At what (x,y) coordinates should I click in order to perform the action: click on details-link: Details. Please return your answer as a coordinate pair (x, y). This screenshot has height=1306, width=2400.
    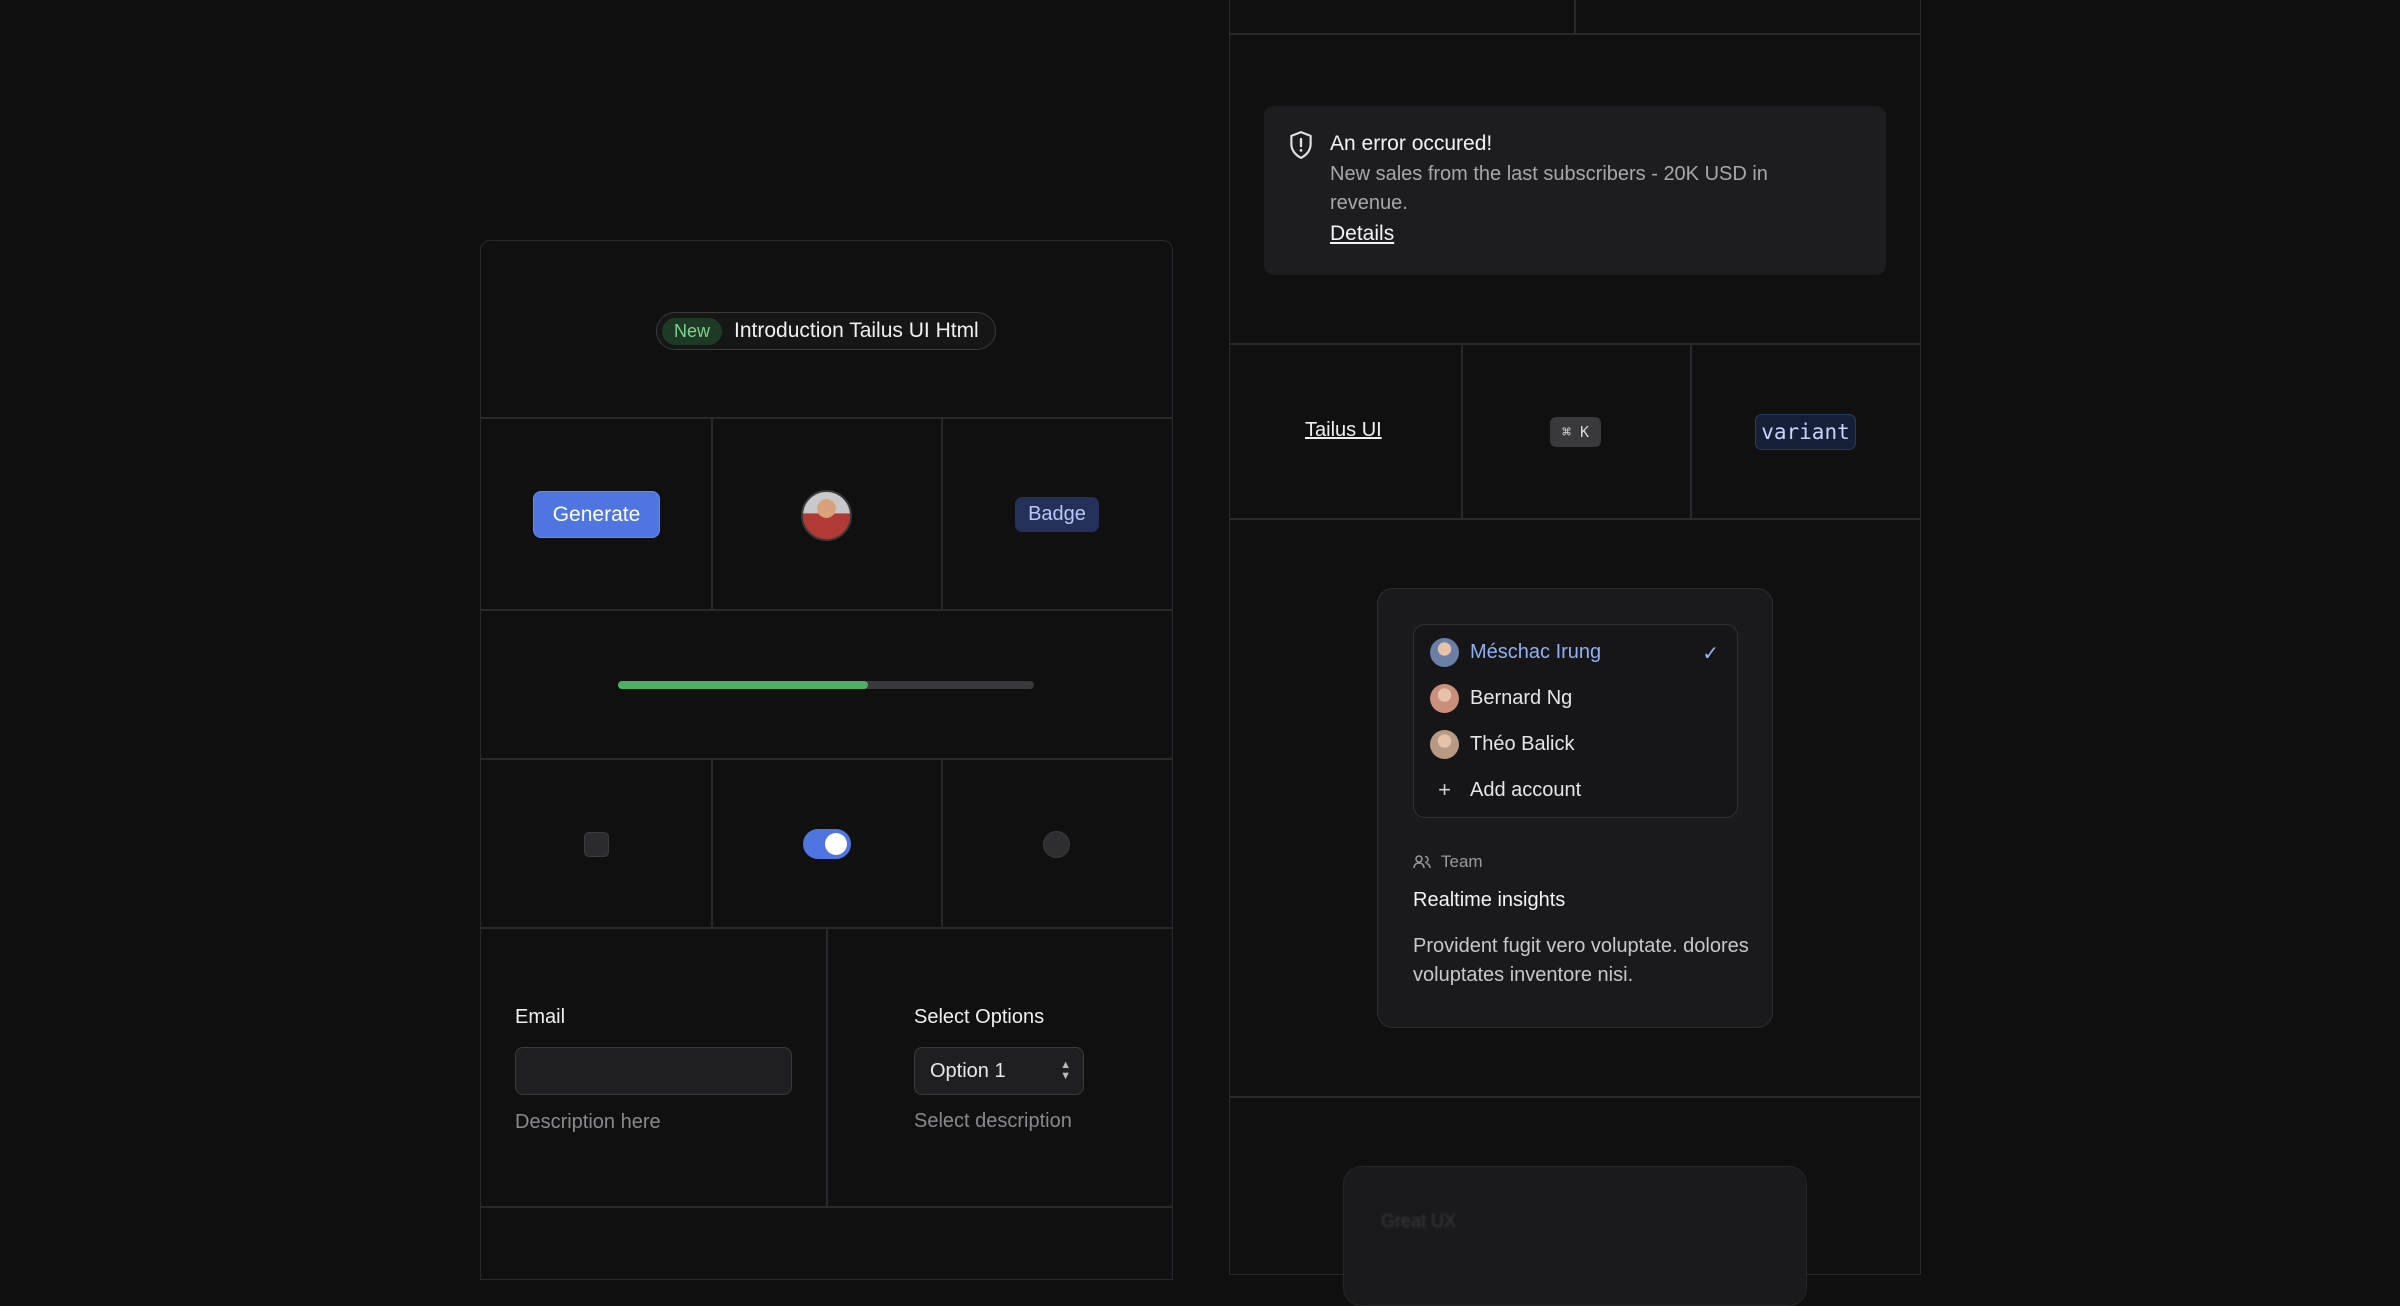
    Looking at the image, I should click on (1362, 234).